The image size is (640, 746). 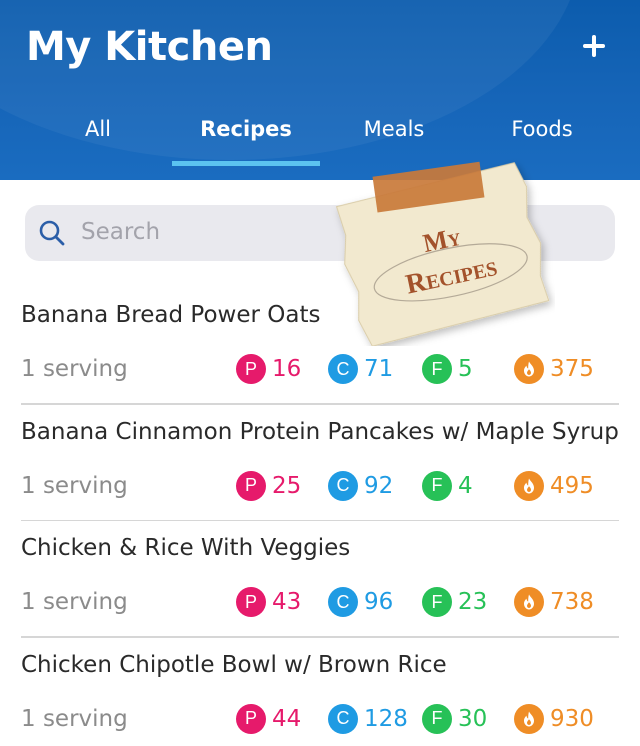 What do you see at coordinates (268, 602) in the screenshot?
I see `protein-value: P 43` at bounding box center [268, 602].